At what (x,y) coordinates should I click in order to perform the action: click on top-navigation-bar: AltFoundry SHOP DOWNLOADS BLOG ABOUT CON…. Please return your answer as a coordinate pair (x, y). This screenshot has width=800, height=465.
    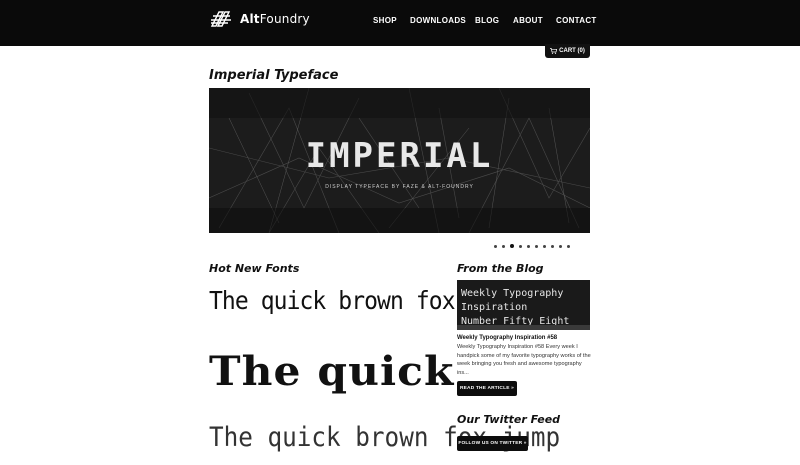
    Looking at the image, I should click on (400, 23).